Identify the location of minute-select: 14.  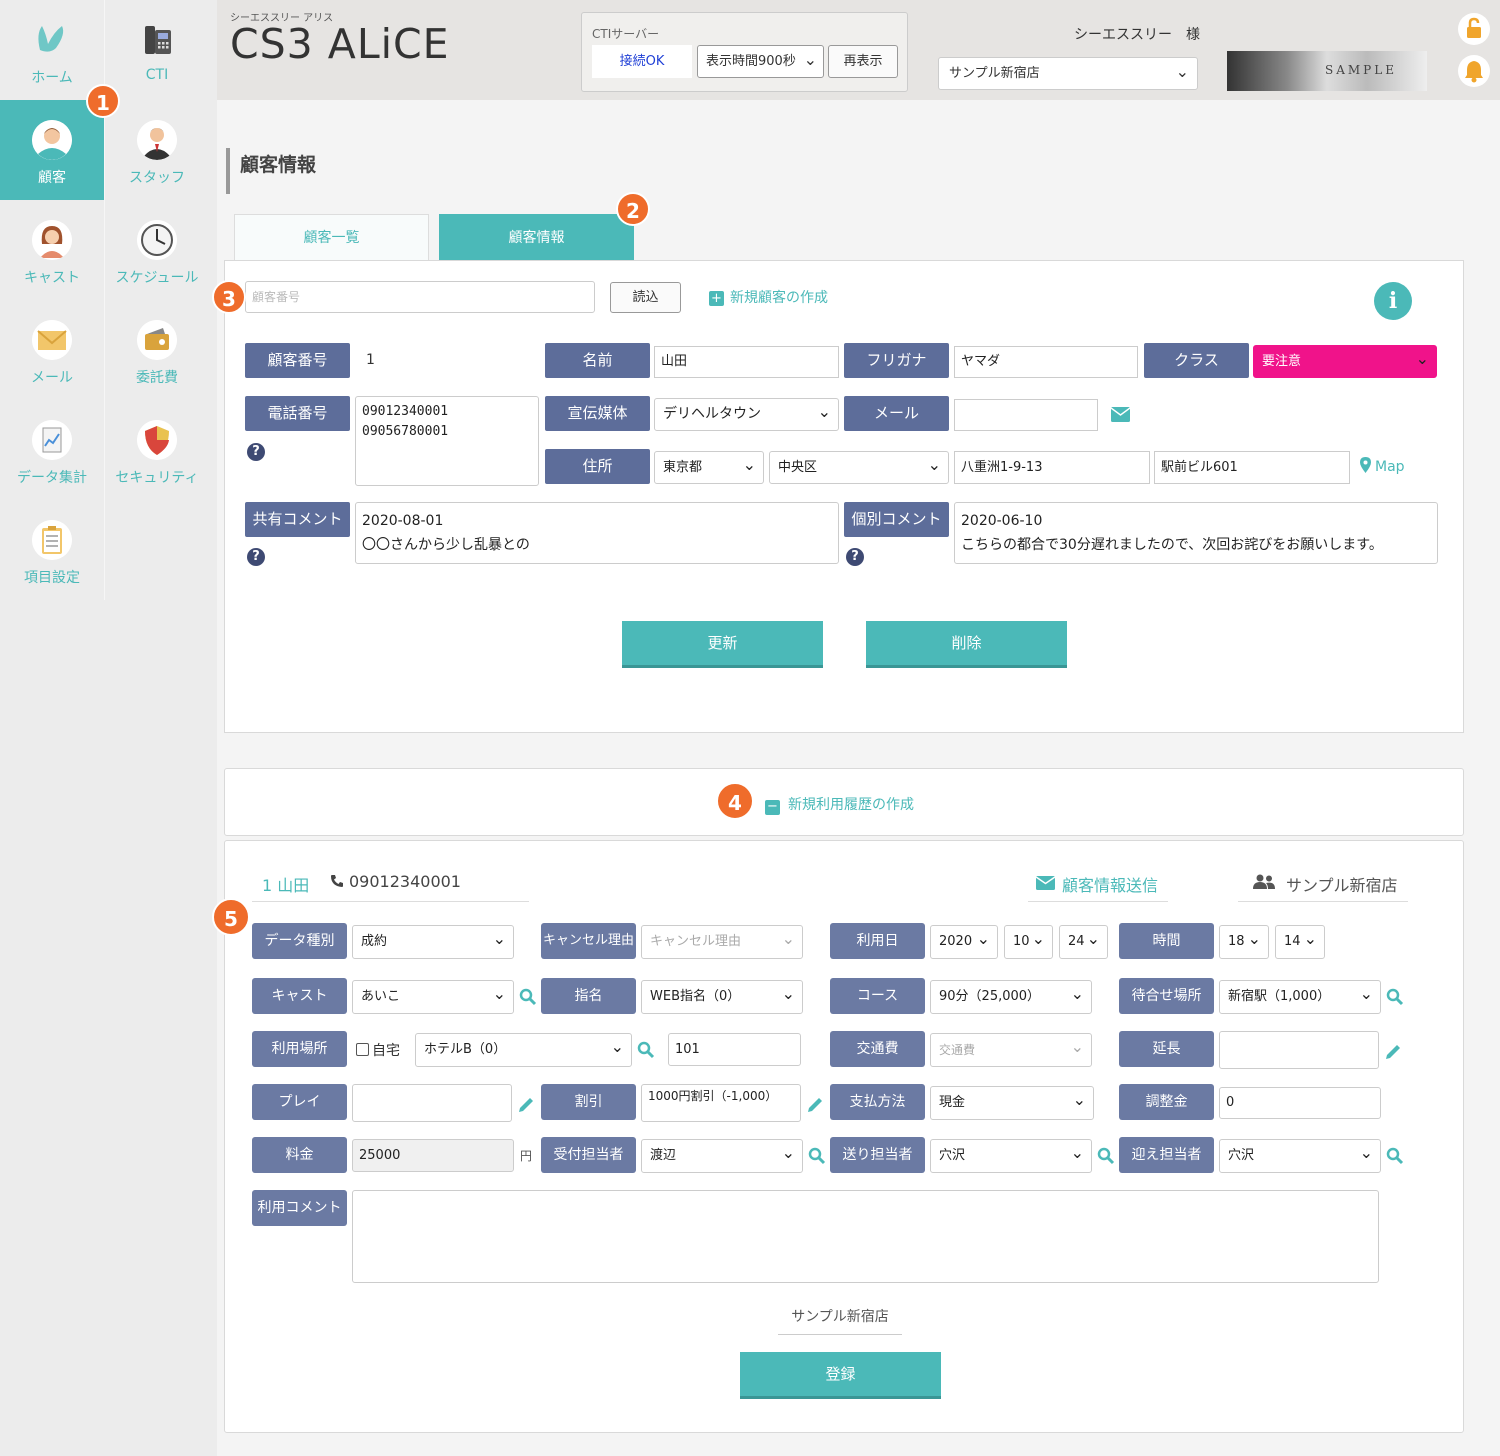
(1300, 942).